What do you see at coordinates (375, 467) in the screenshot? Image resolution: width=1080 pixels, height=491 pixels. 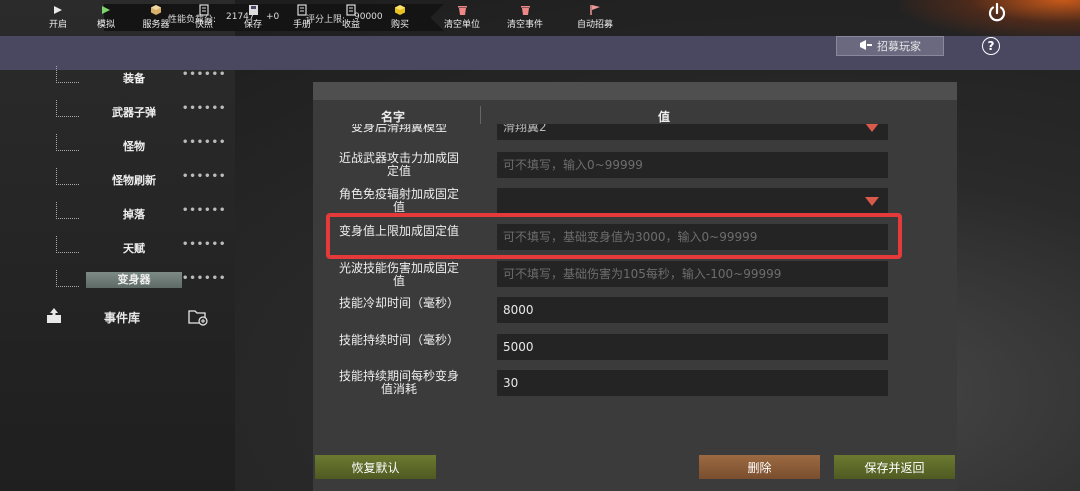 I see `restore-default-button: 恢复默认` at bounding box center [375, 467].